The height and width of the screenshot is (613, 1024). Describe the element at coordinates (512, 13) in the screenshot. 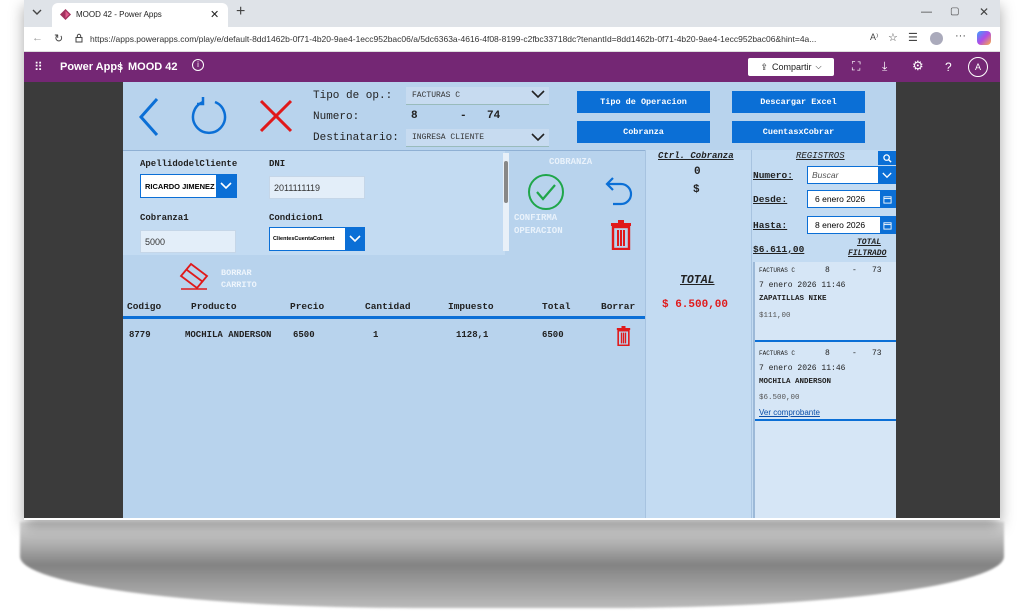

I see `tab-bar: MOOD 42 - Power Apps ✕ + — ▢ ✕` at that location.